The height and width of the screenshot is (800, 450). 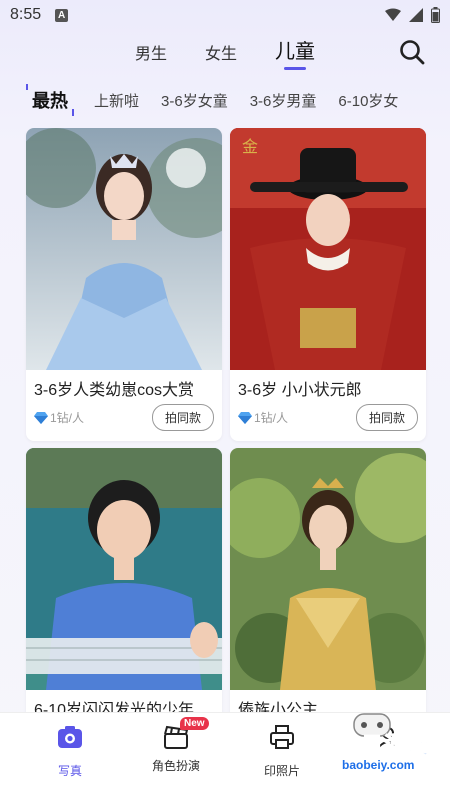 What do you see at coordinates (378, 765) in the screenshot?
I see `watermark-url: baobeiy.com` at bounding box center [378, 765].